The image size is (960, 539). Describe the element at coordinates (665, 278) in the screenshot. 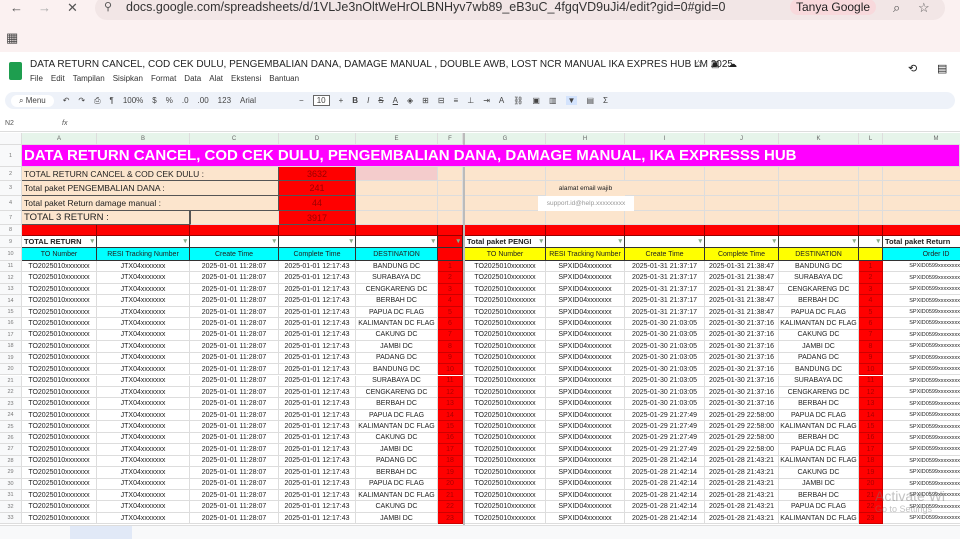

I see `data-cell: 2025-01-31 21:37:17` at that location.